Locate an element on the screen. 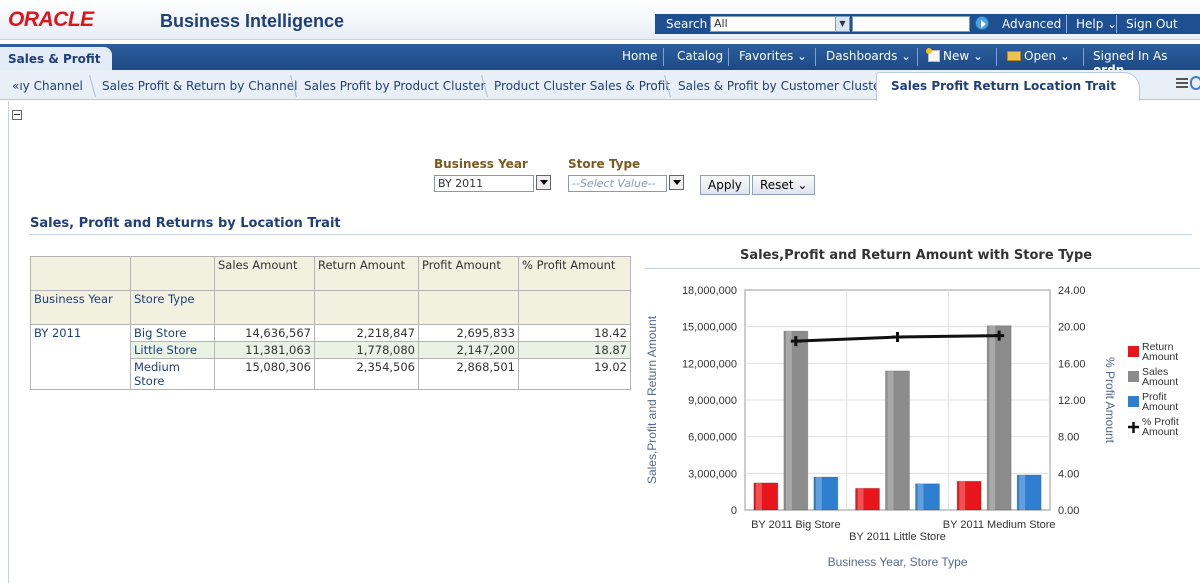 The image size is (1200, 583). profit-cell: 2,147,200 is located at coordinates (468, 350).